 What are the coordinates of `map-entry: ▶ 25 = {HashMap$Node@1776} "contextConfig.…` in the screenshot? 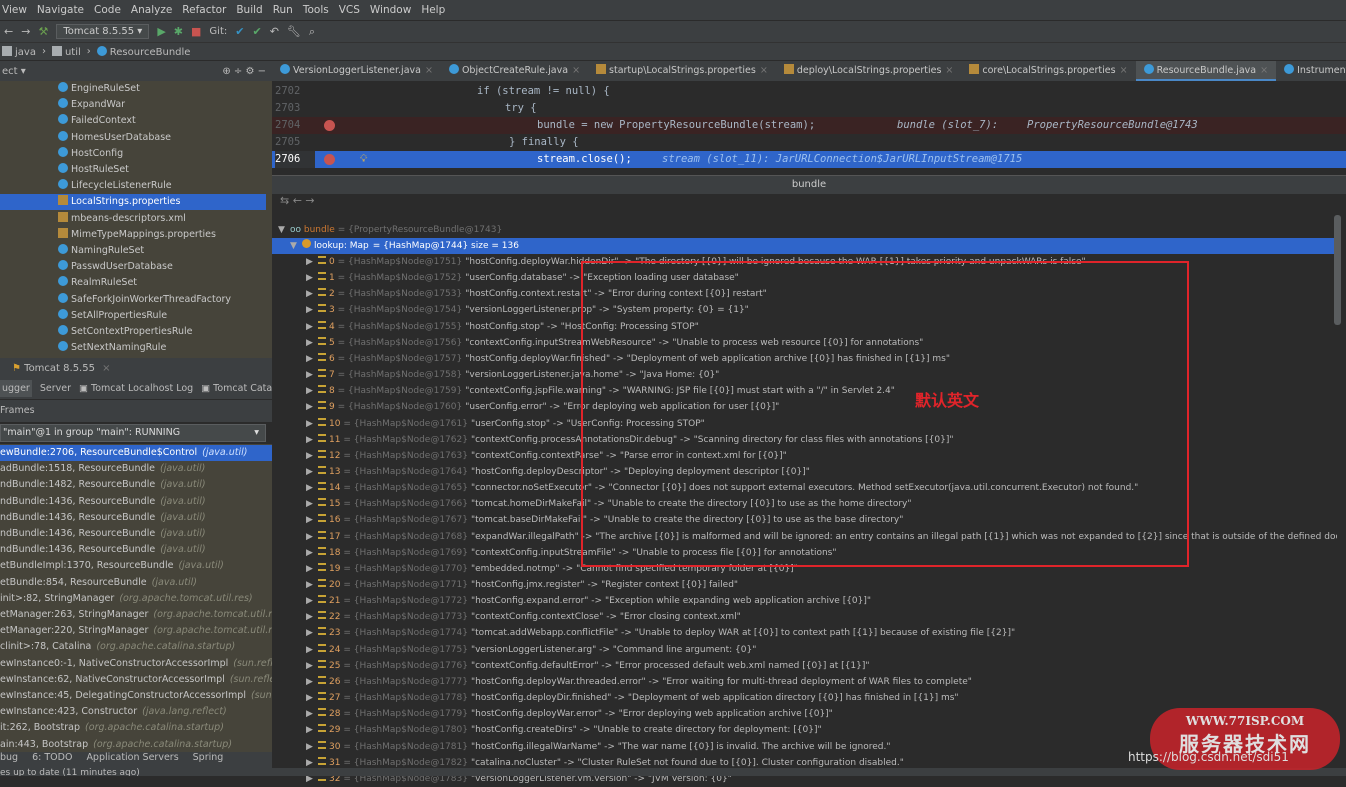 It's located at (804, 666).